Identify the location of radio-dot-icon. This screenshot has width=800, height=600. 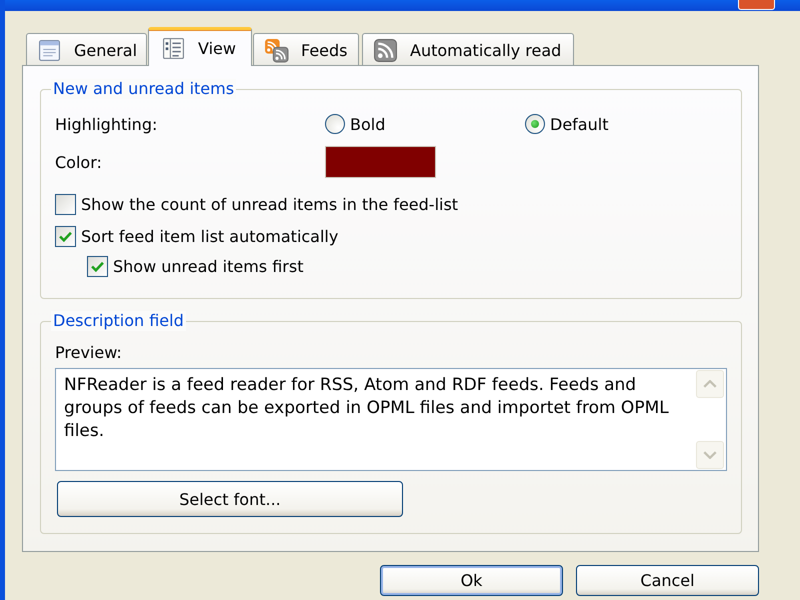
(535, 124).